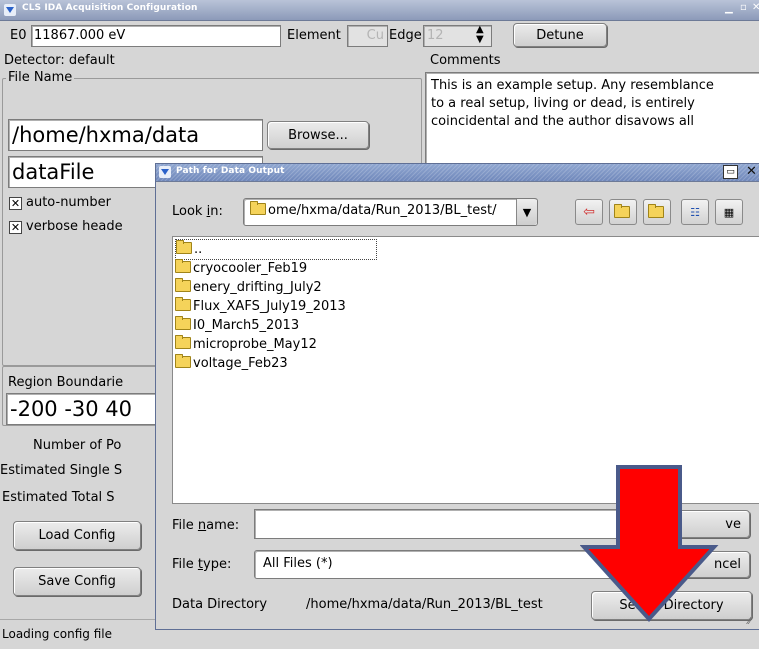 This screenshot has height=649, width=759. What do you see at coordinates (444, 524) in the screenshot?
I see `file-name-input` at bounding box center [444, 524].